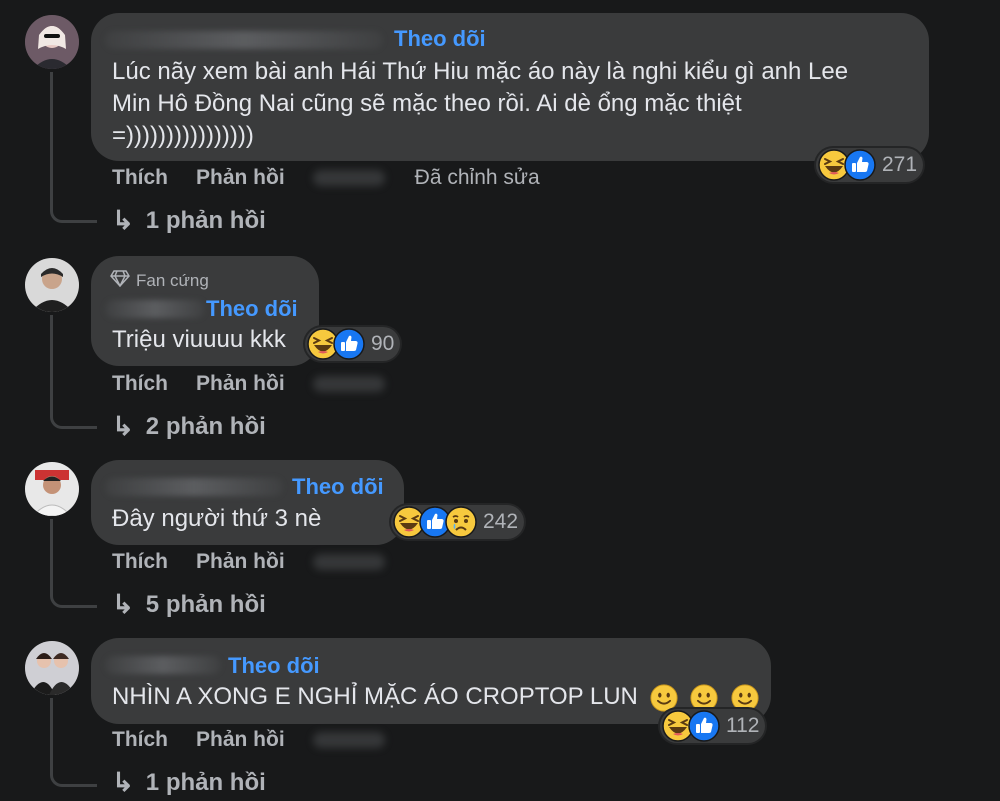 Image resolution: width=1000 pixels, height=801 pixels. I want to click on reaction-summary: 90, so click(353, 344).